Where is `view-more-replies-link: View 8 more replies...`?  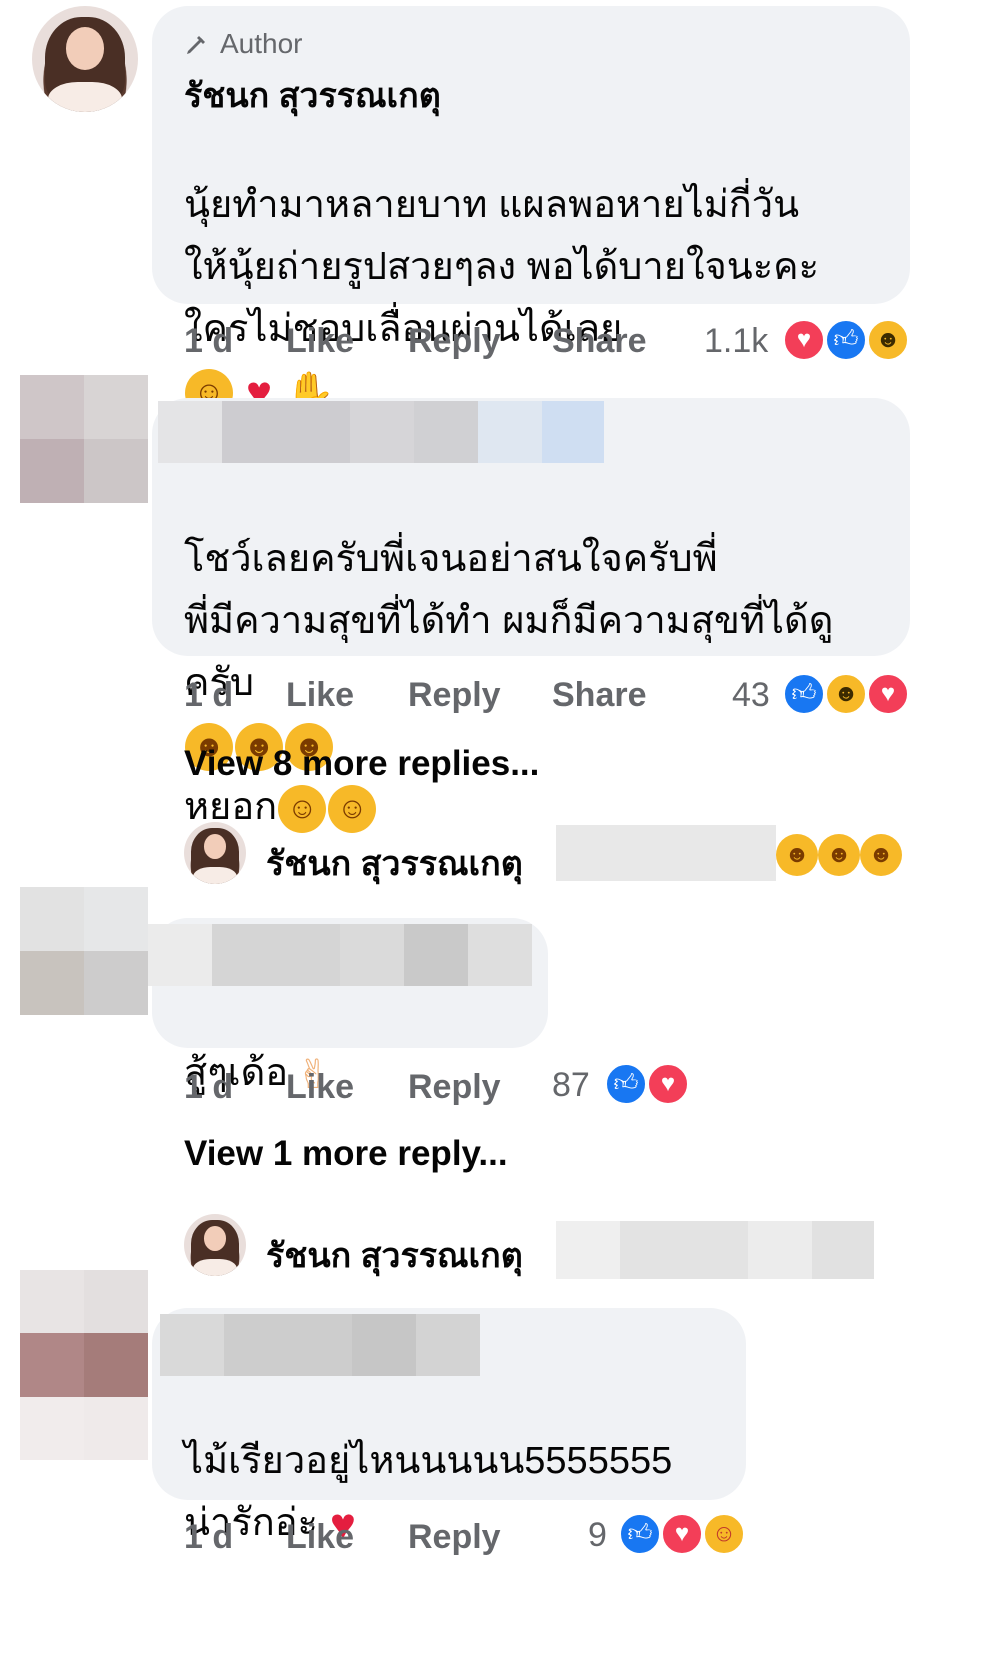 view-more-replies-link: View 8 more replies... is located at coordinates (361, 764).